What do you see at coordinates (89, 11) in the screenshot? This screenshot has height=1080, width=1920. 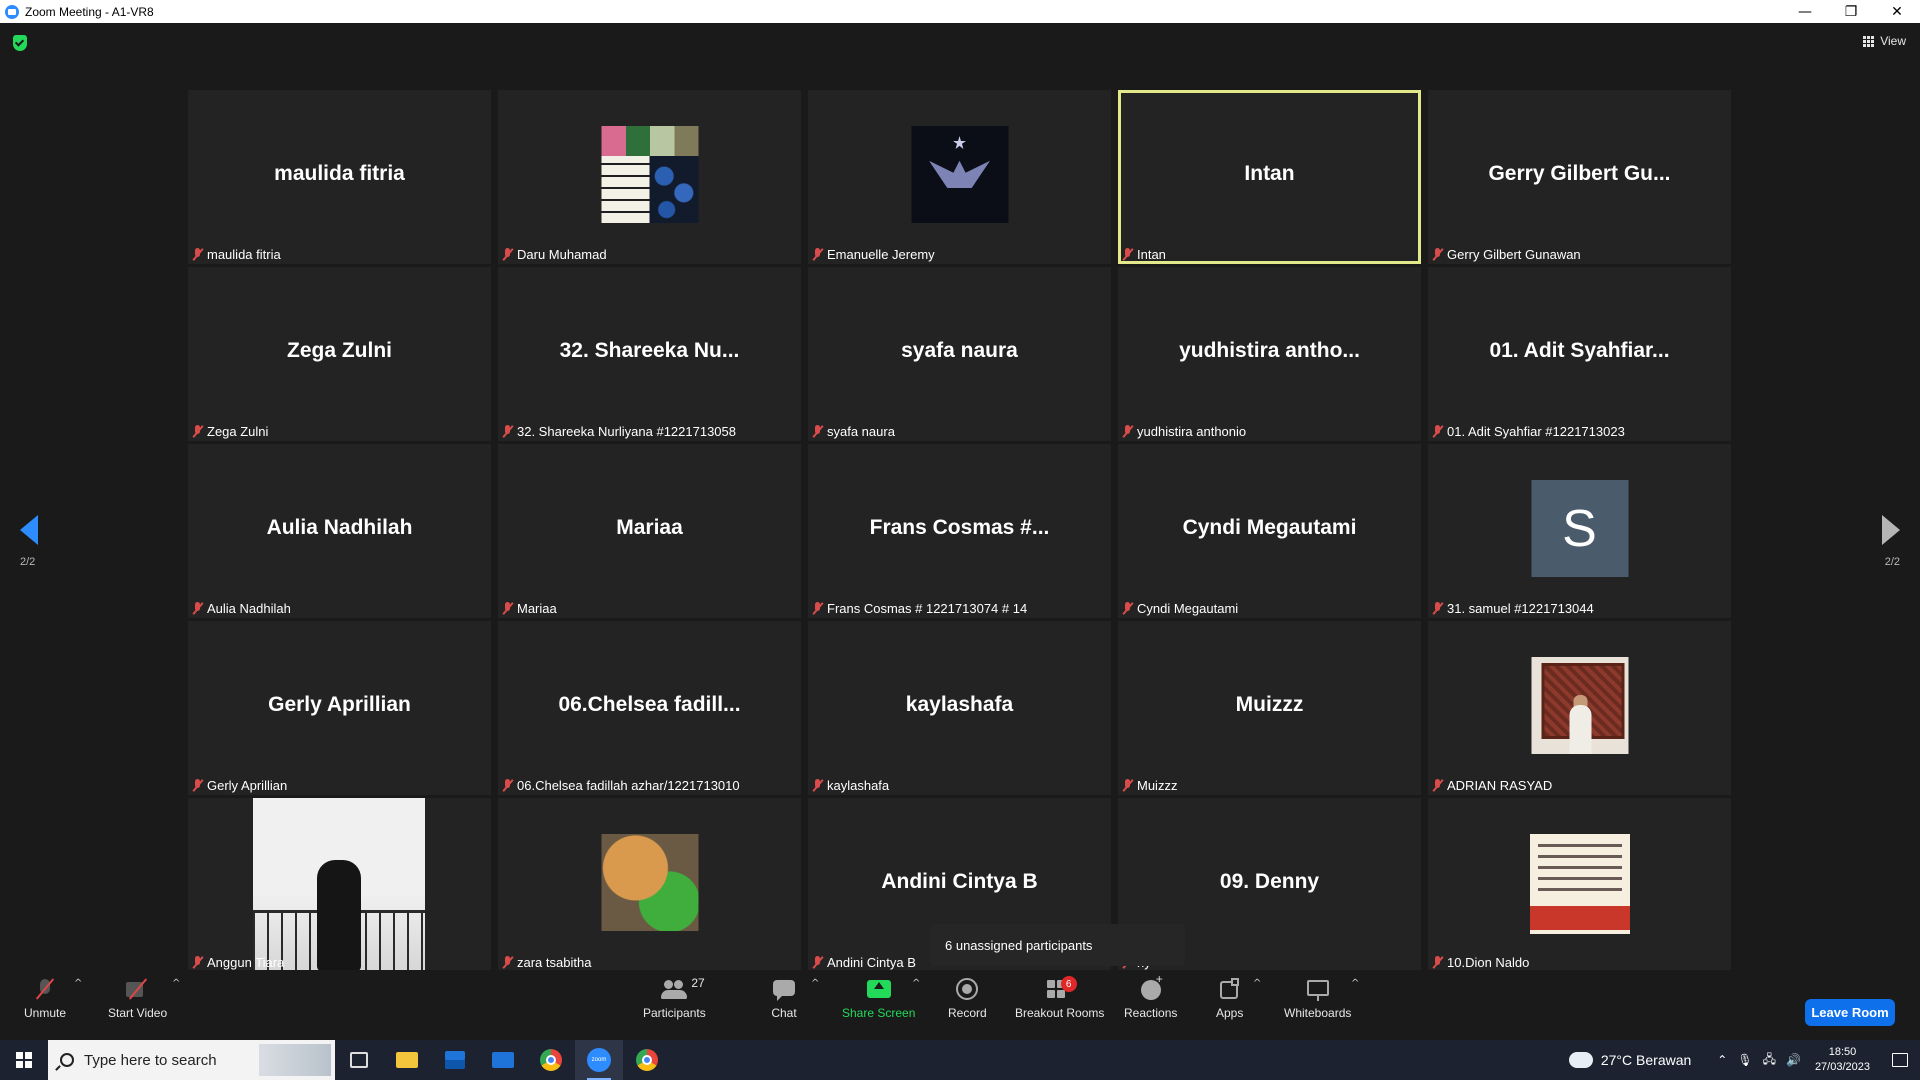 I see `window-title: Zoom Meeting - A1-VR8` at bounding box center [89, 11].